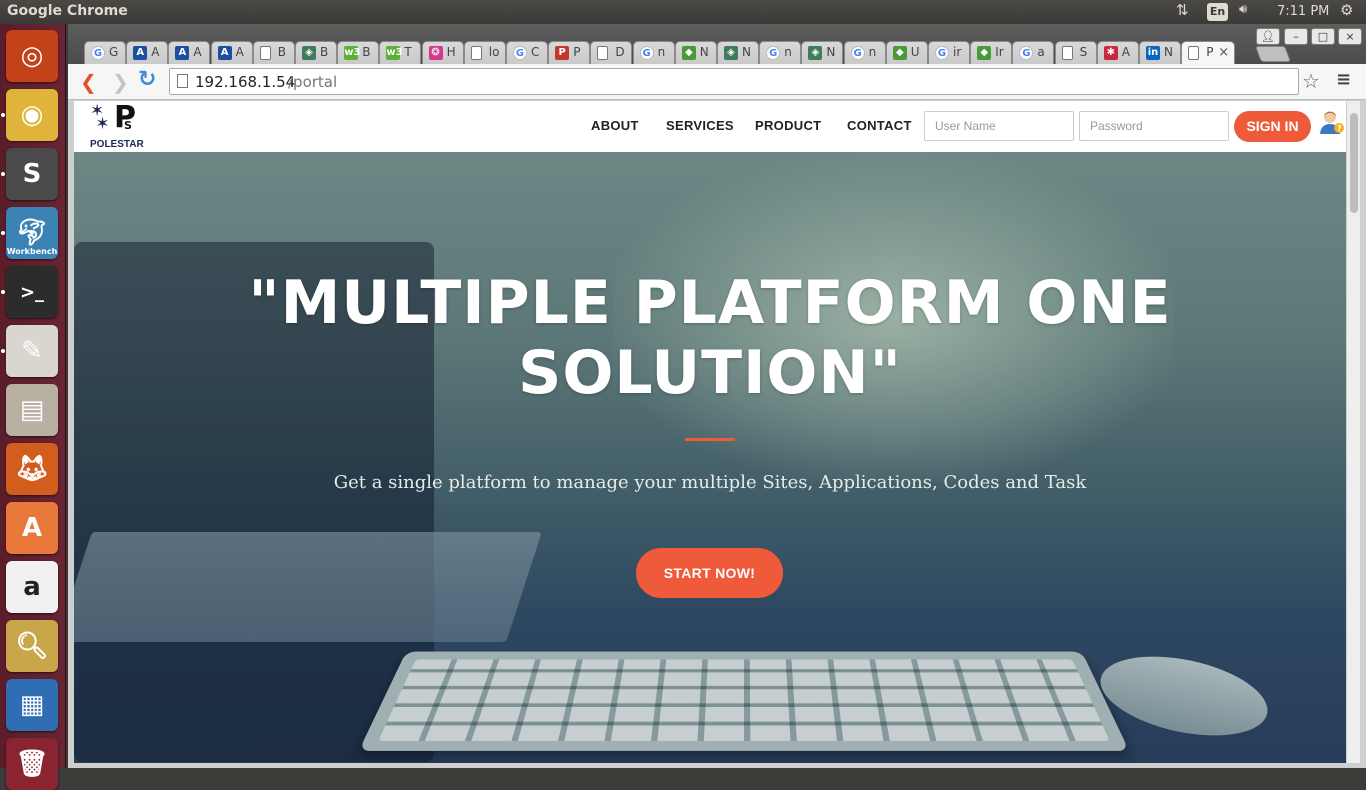 This screenshot has height=790, width=1366. What do you see at coordinates (147, 79) in the screenshot?
I see `reload-icon: ↻` at bounding box center [147, 79].